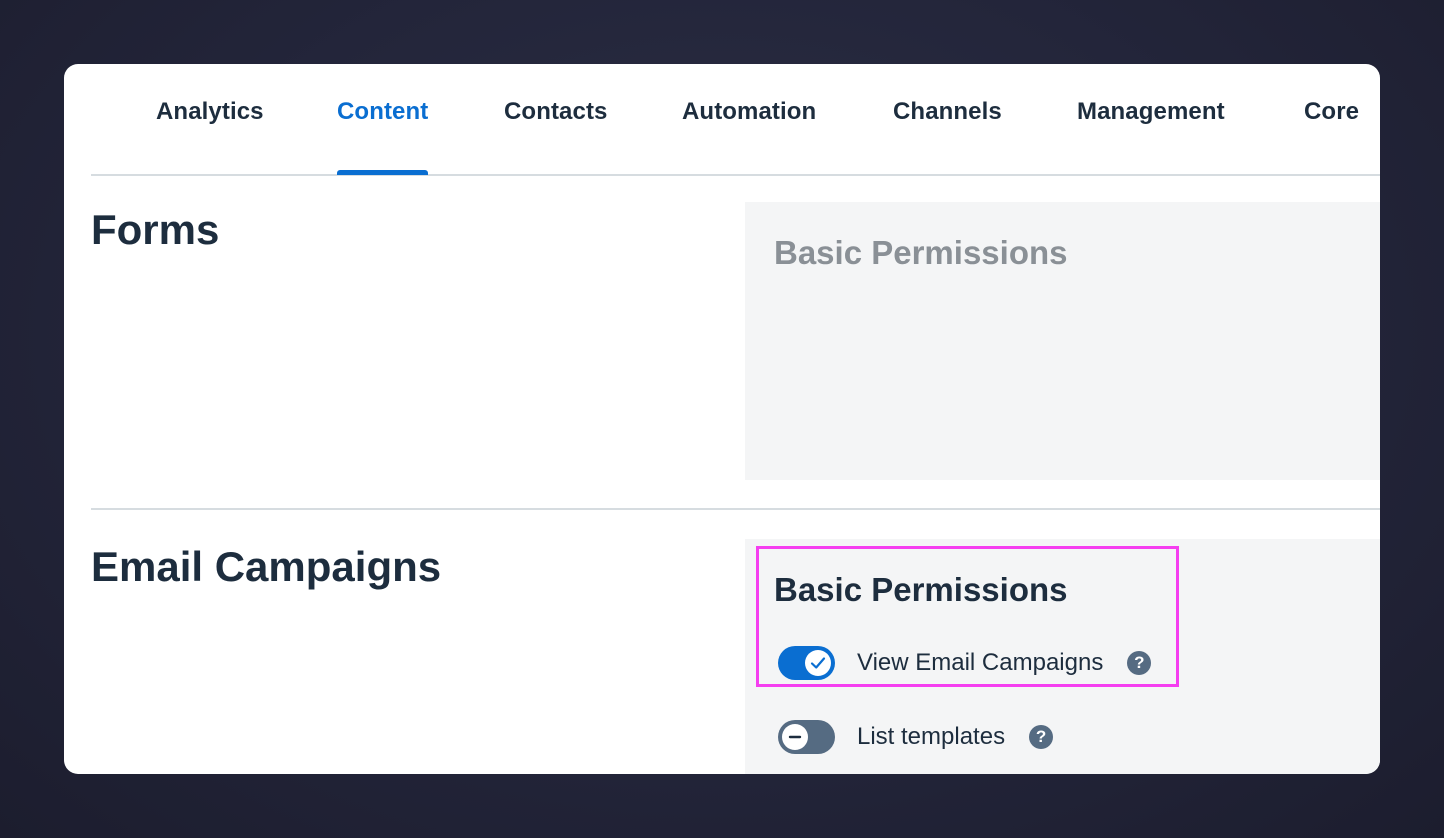 This screenshot has height=838, width=1444. I want to click on tab-analytics: Analytics, so click(210, 136).